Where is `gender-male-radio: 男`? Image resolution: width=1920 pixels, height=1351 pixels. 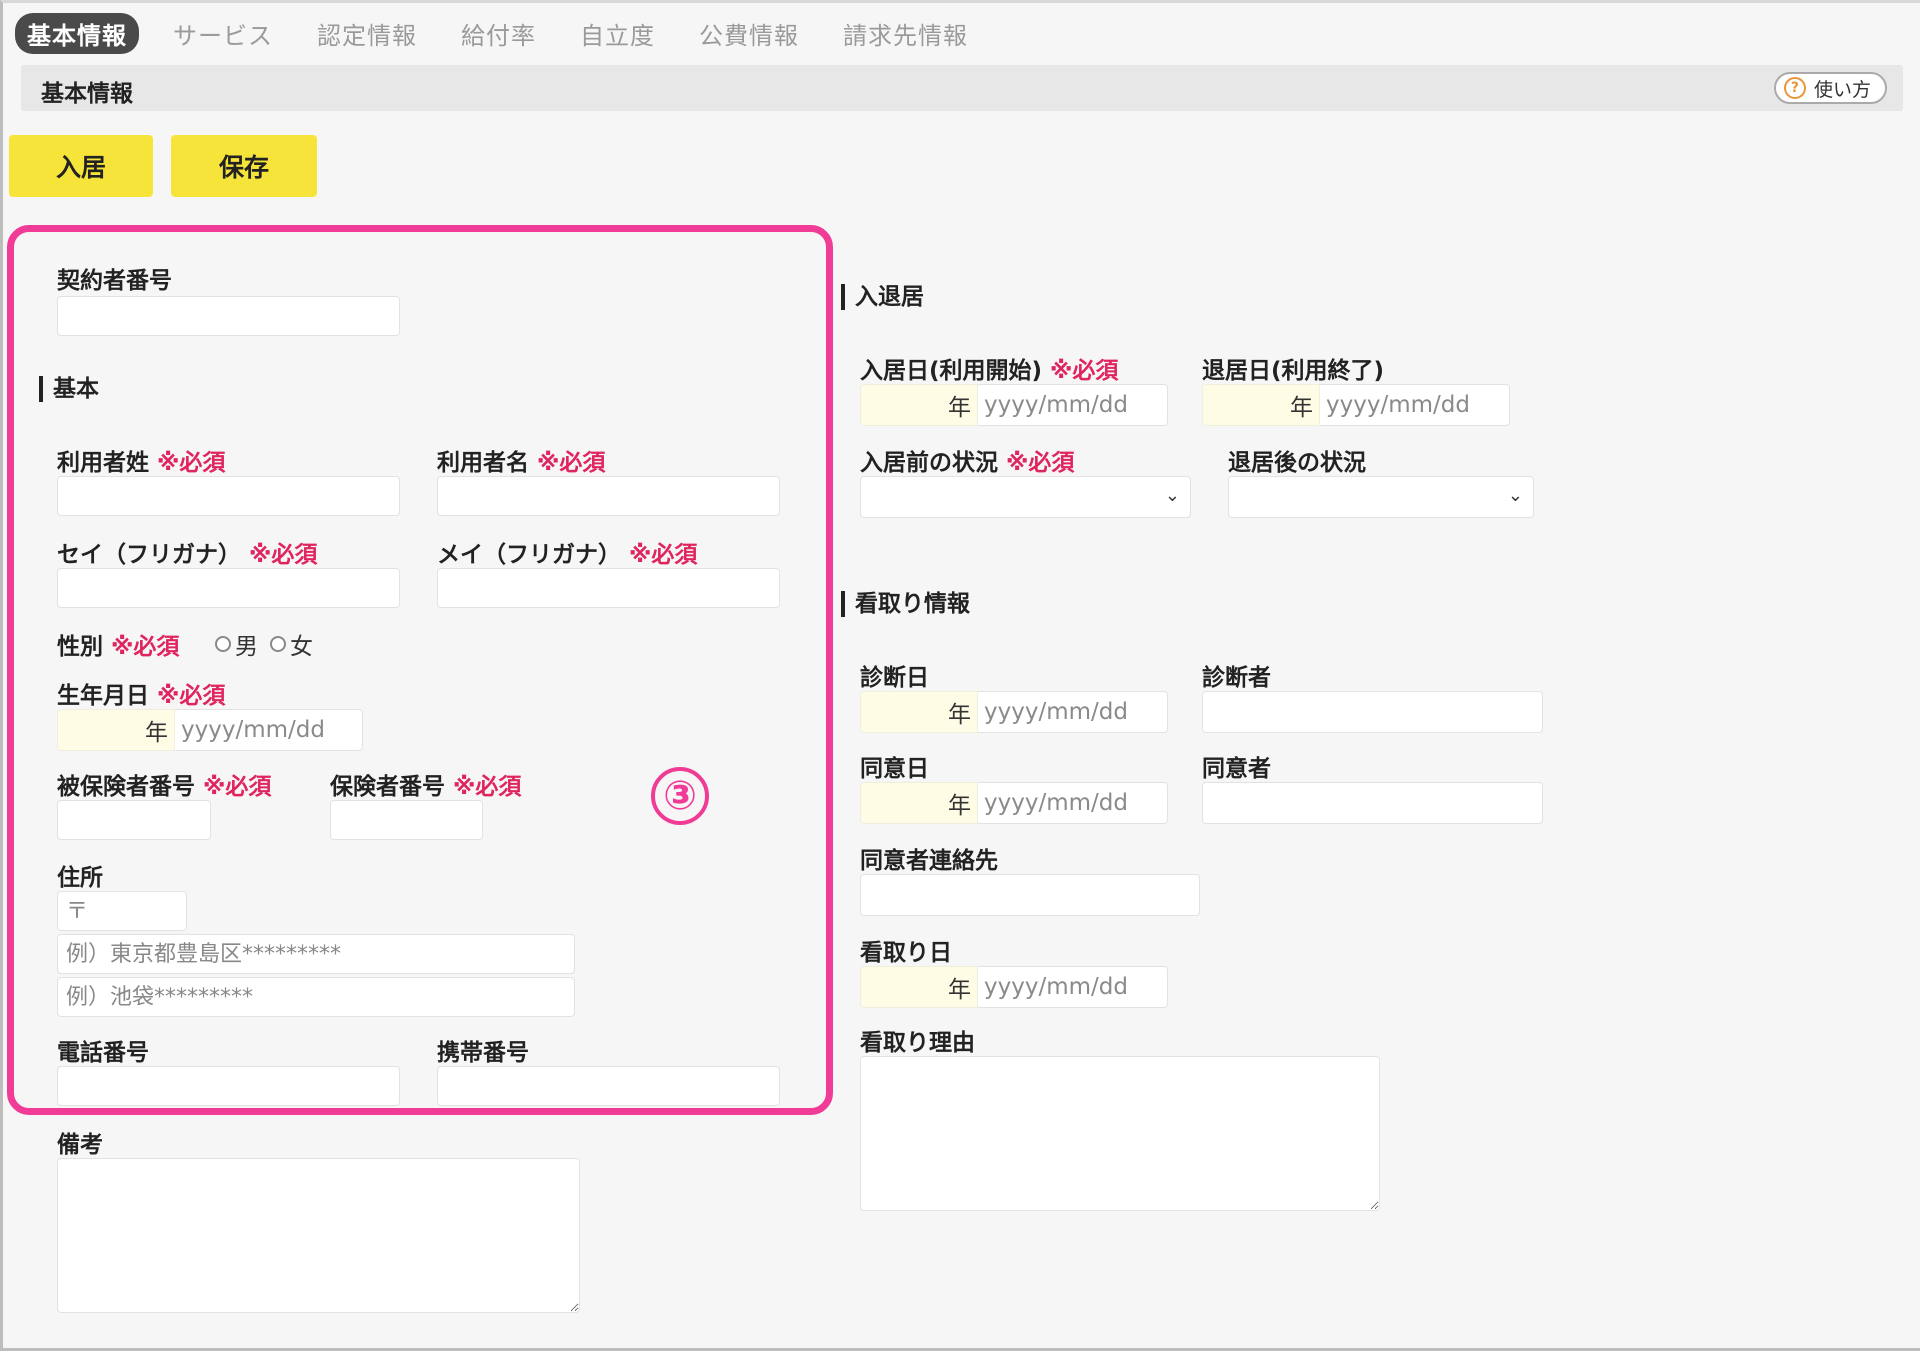 gender-male-radio: 男 is located at coordinates (236, 644).